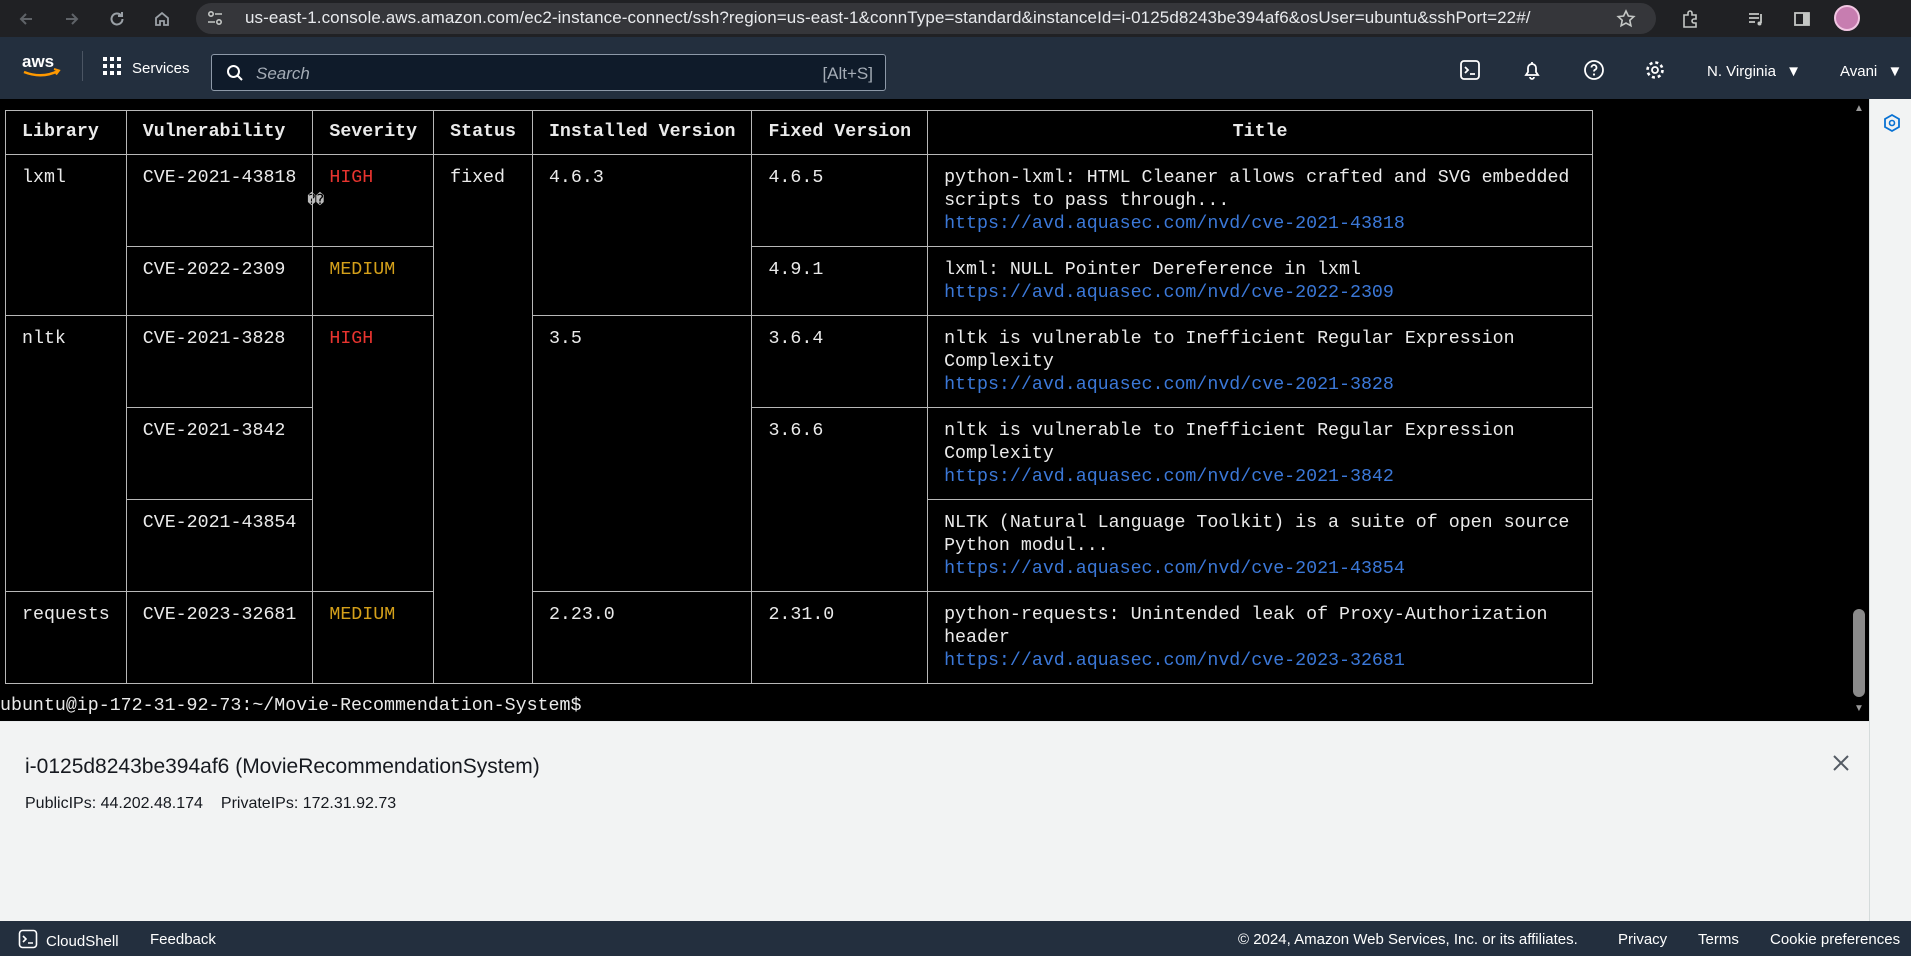  I want to click on hexagon-panel-icon, so click(1892, 123).